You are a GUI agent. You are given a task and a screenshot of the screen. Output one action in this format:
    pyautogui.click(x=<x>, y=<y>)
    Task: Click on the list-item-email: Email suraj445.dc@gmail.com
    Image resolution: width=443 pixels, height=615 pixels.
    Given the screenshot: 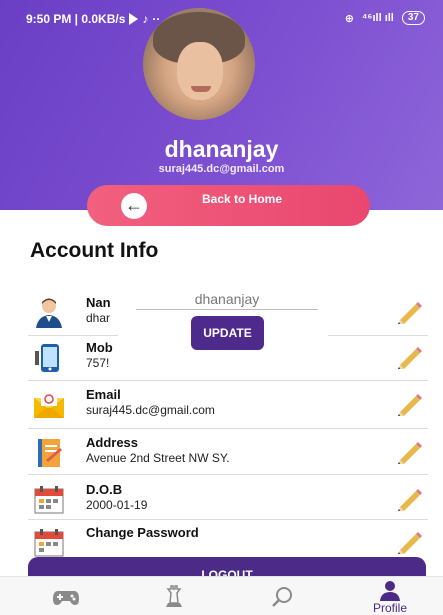 What is the action you would take?
    pyautogui.click(x=228, y=407)
    